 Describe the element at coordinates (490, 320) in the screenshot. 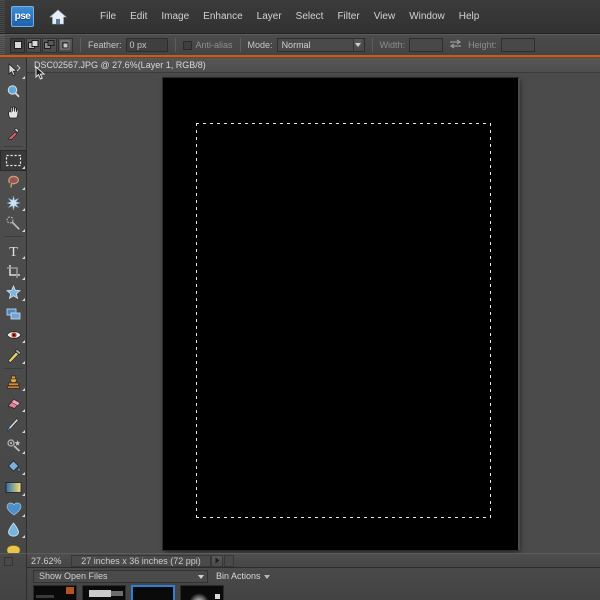

I see `selection-edge-right` at that location.